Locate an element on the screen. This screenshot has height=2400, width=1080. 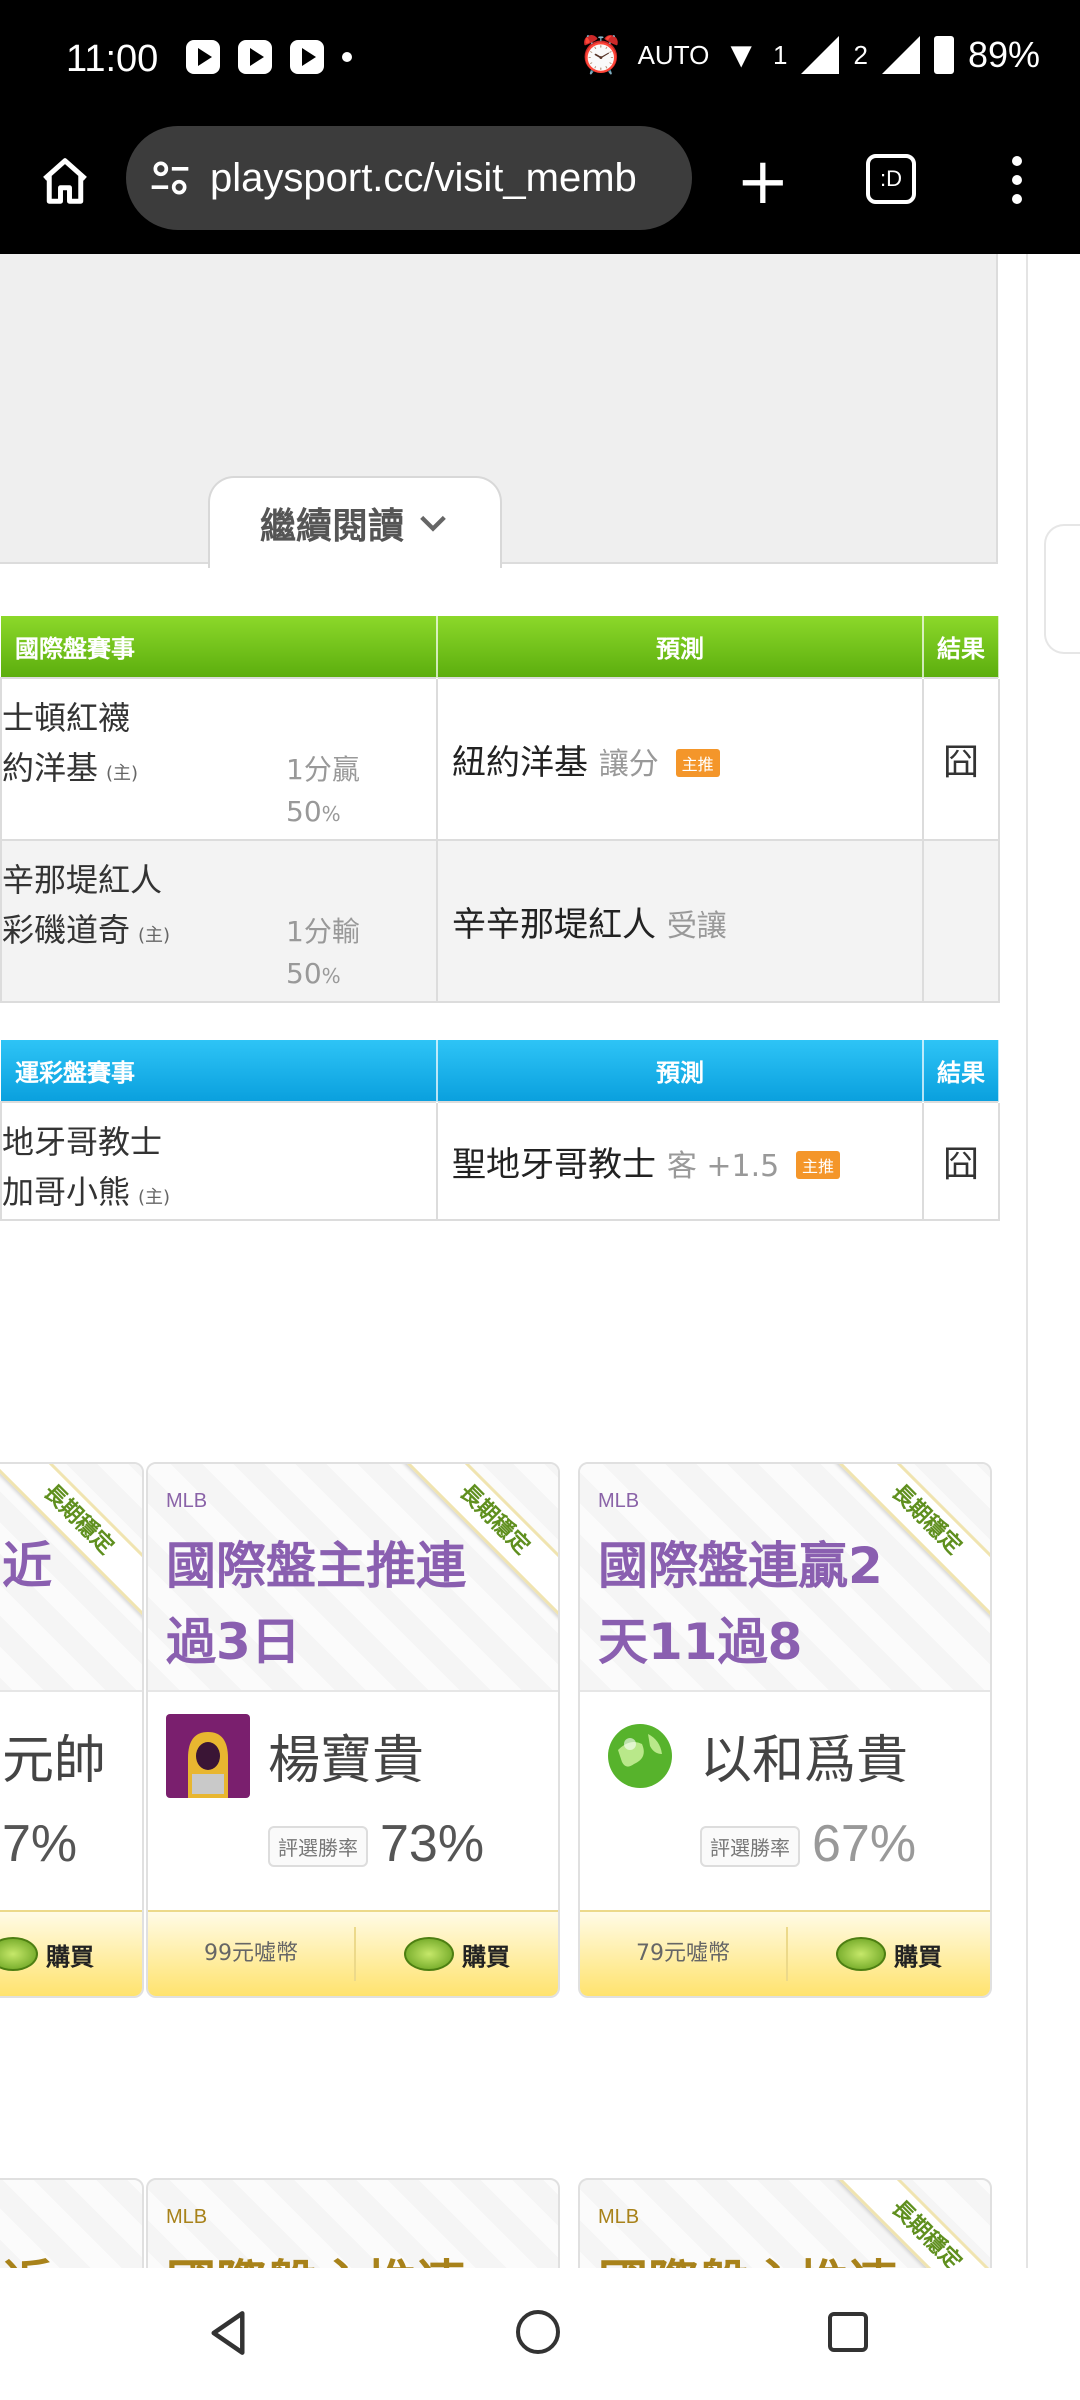
match-cell: 士頓紅襪 約洋基 (主) 1分贏 50% is located at coordinates (219, 759).